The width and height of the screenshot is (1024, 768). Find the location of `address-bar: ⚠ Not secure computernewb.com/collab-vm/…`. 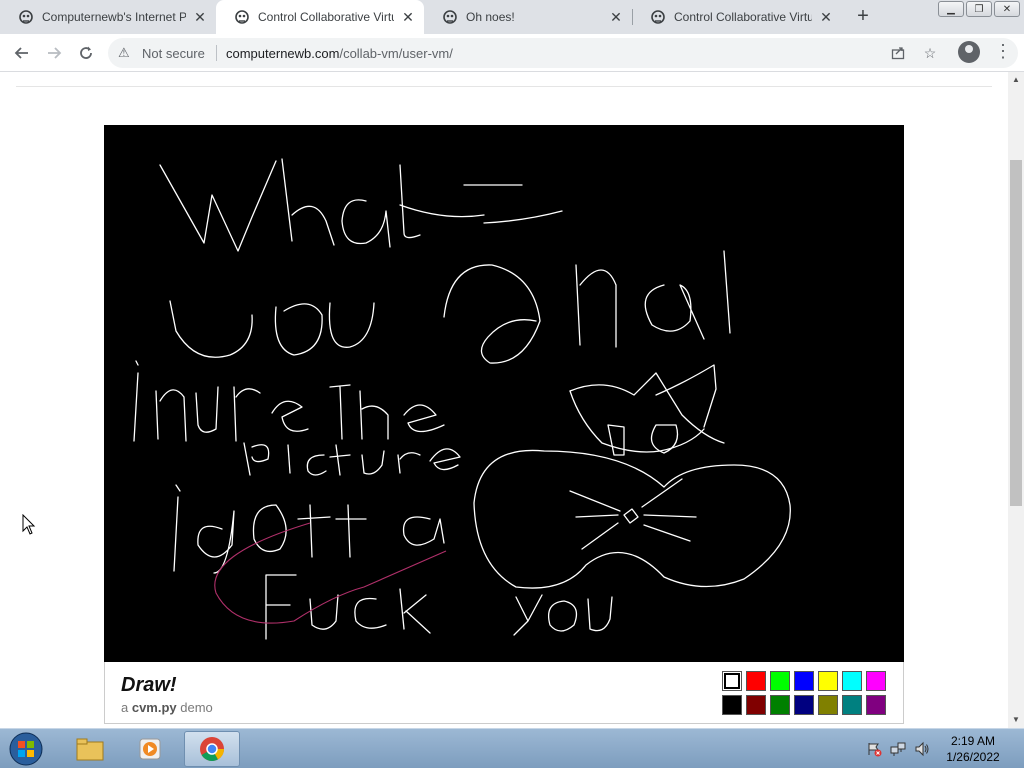

address-bar: ⚠ Not secure computernewb.com/collab-vm/… is located at coordinates (563, 53).